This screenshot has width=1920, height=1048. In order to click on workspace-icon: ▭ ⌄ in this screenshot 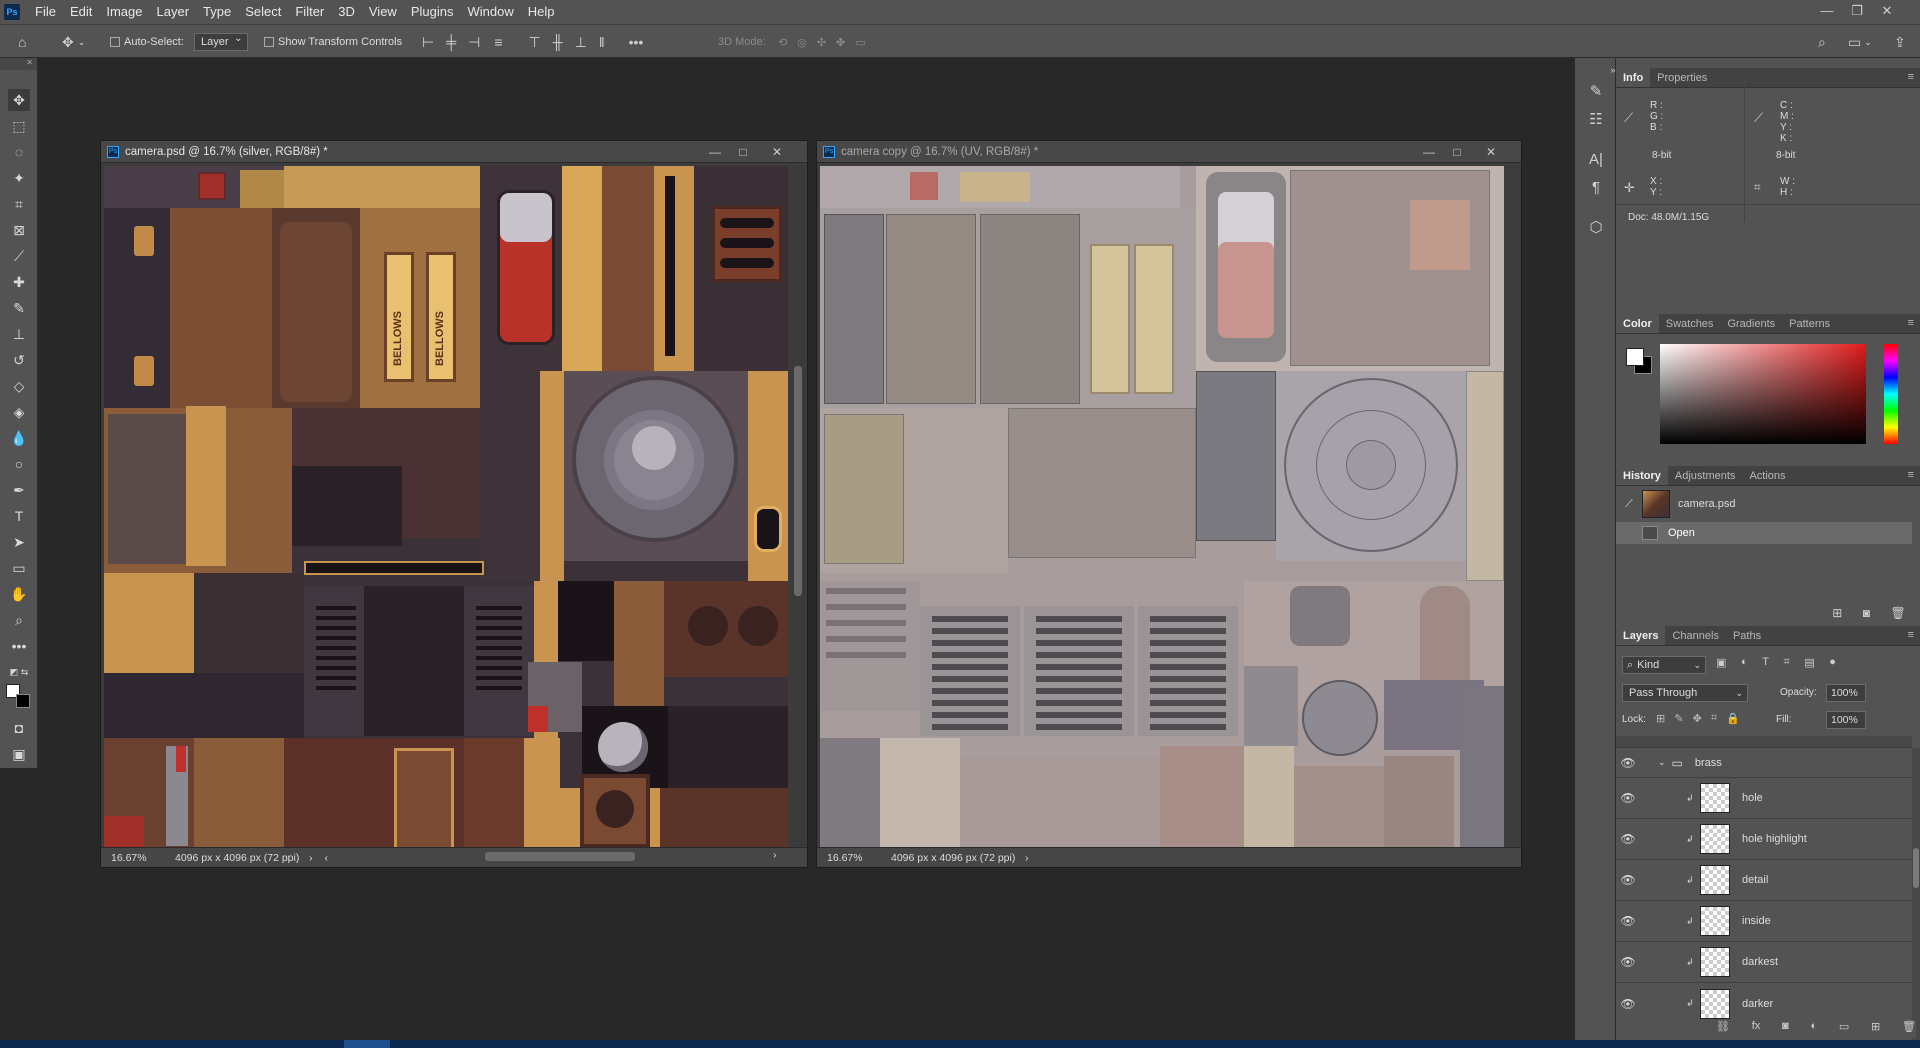, I will do `click(1860, 42)`.